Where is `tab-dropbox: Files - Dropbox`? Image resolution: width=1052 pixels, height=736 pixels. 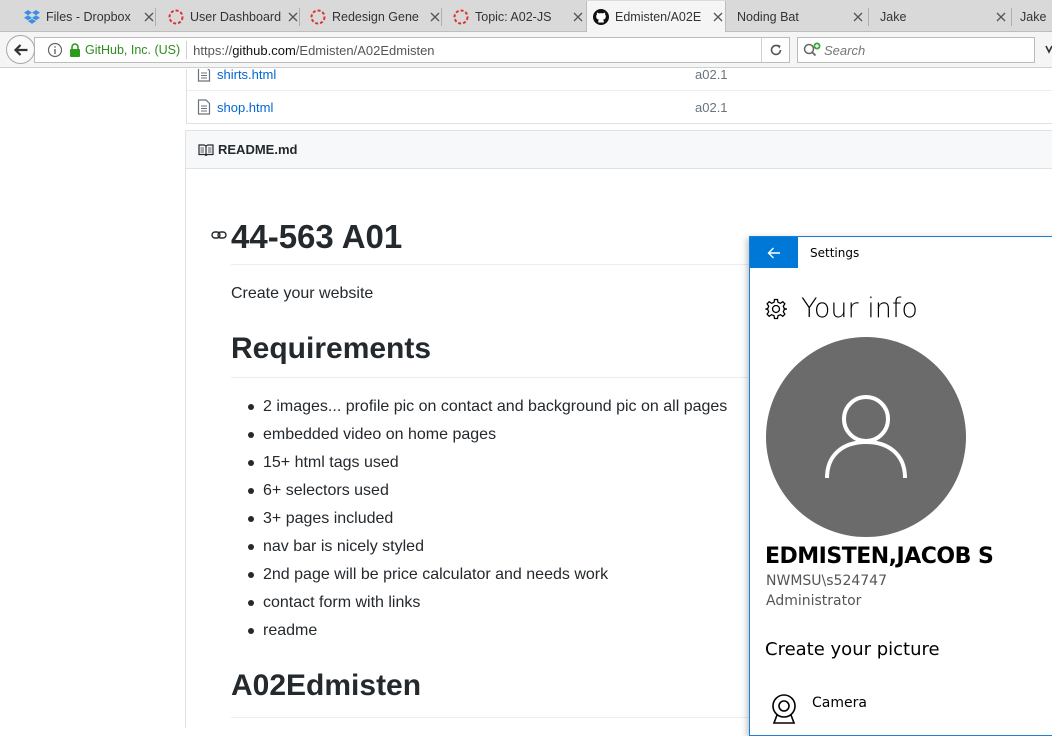
tab-dropbox: Files - Dropbox is located at coordinates (87, 17).